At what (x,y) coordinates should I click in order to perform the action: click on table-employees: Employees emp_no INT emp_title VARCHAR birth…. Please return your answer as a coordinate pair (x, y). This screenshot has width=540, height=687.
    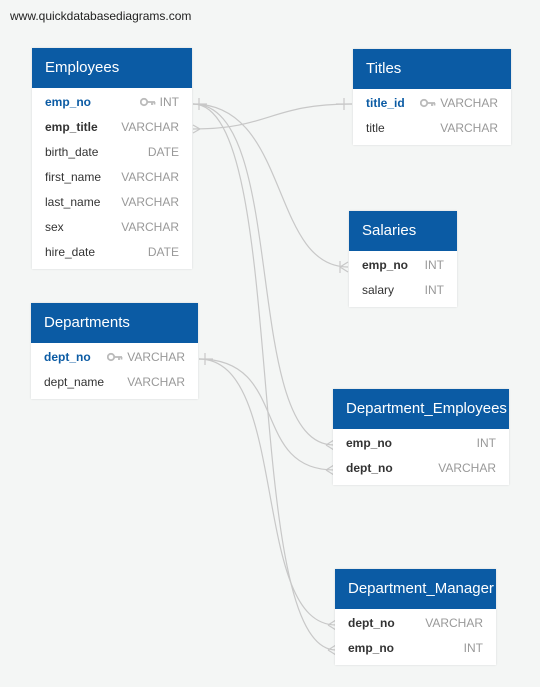
    Looking at the image, I should click on (112, 158).